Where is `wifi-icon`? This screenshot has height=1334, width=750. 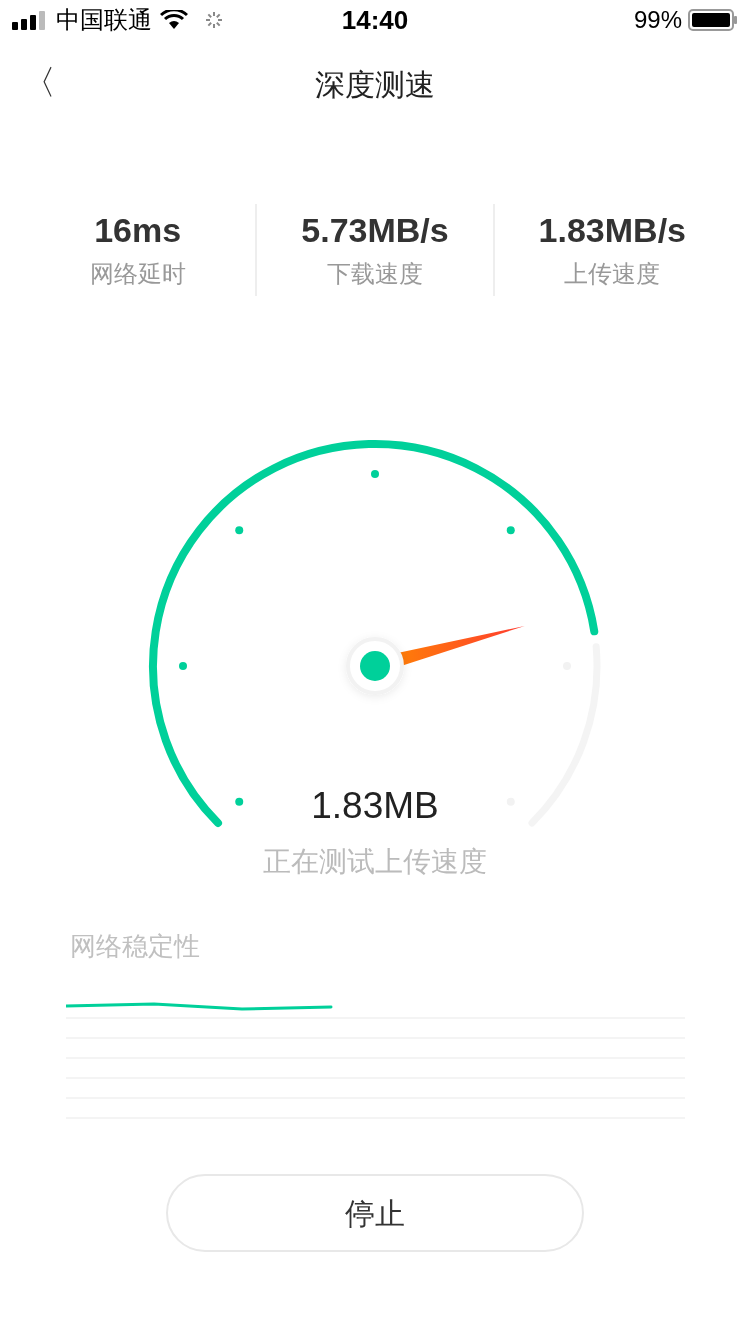 wifi-icon is located at coordinates (174, 20).